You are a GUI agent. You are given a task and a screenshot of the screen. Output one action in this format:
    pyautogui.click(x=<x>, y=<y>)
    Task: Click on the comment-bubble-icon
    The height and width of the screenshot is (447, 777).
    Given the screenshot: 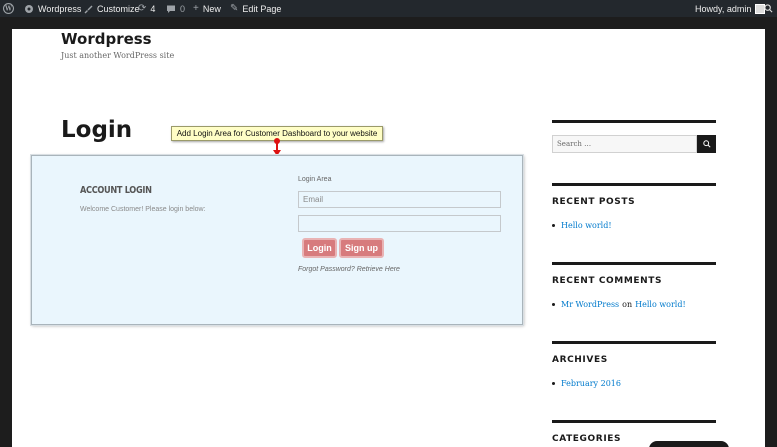 What is the action you would take?
    pyautogui.click(x=171, y=9)
    